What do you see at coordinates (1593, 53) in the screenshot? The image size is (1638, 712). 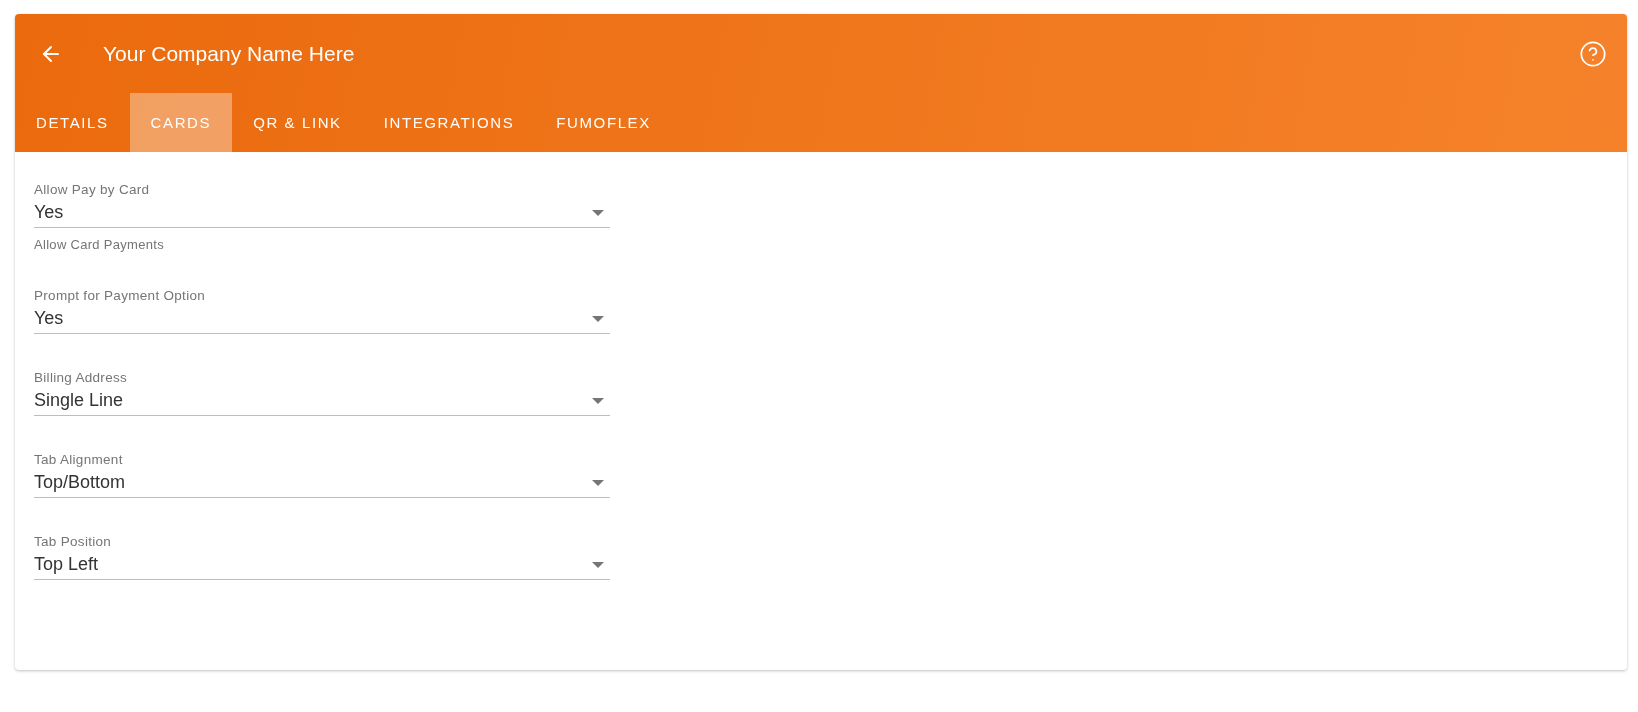 I see `help-icon` at bounding box center [1593, 53].